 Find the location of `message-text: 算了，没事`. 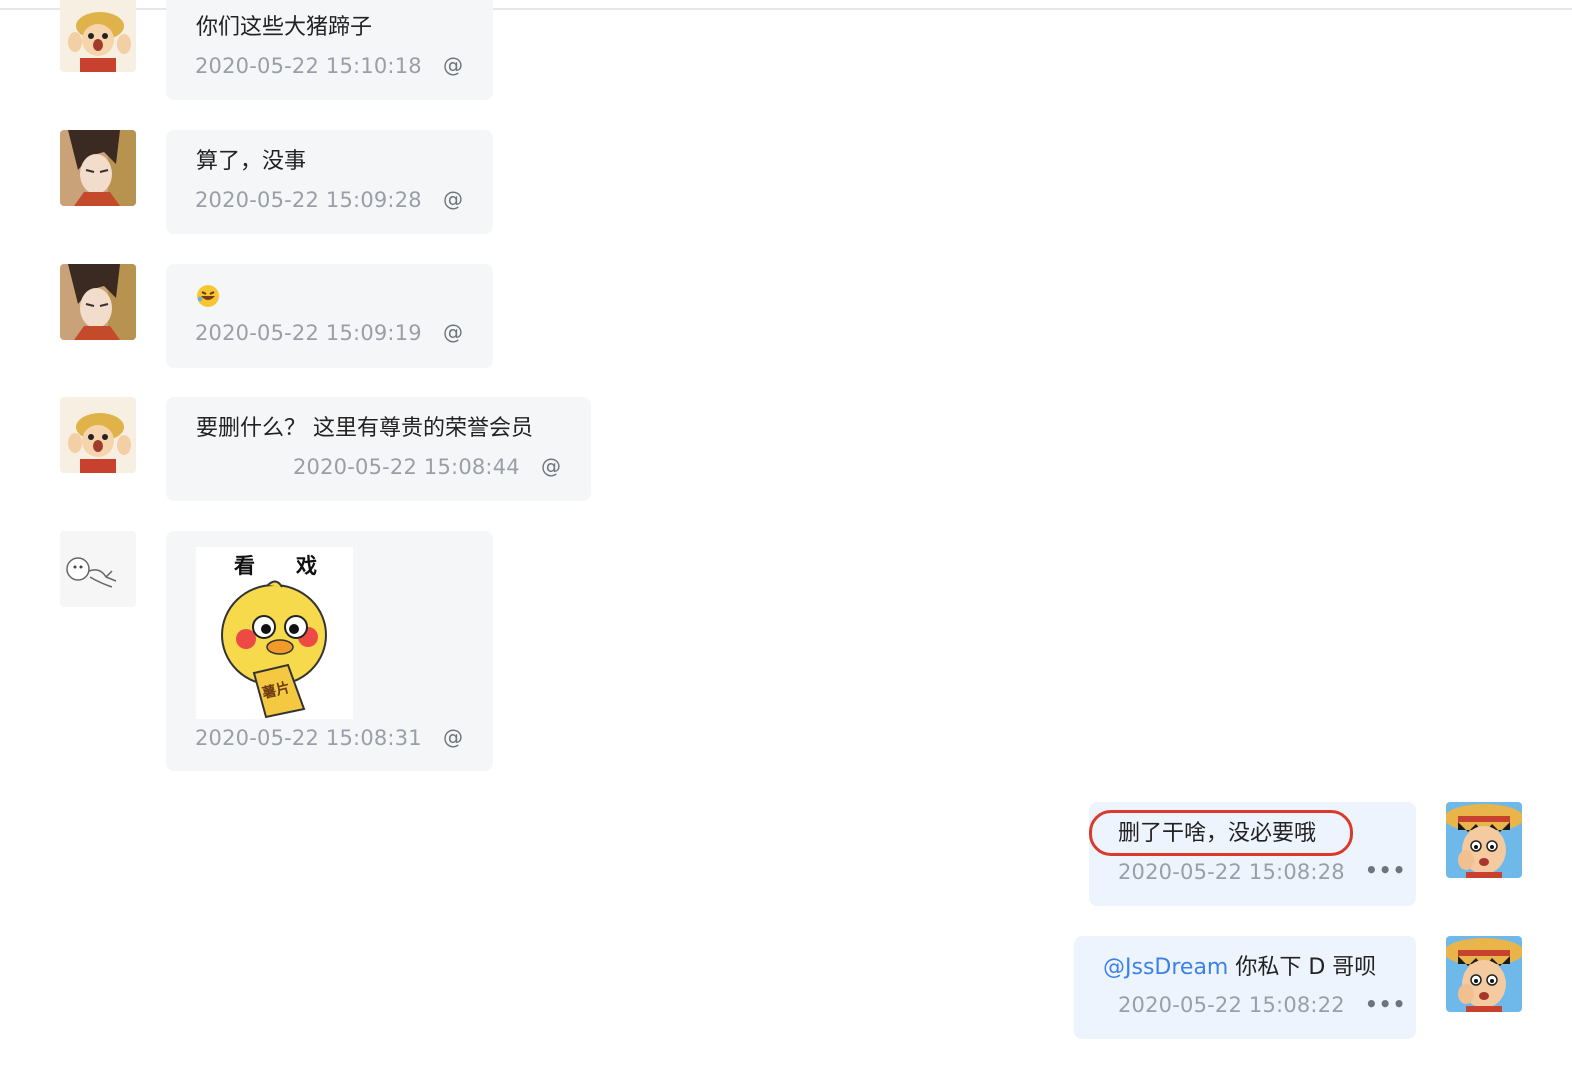

message-text: 算了，没事 is located at coordinates (251, 161).